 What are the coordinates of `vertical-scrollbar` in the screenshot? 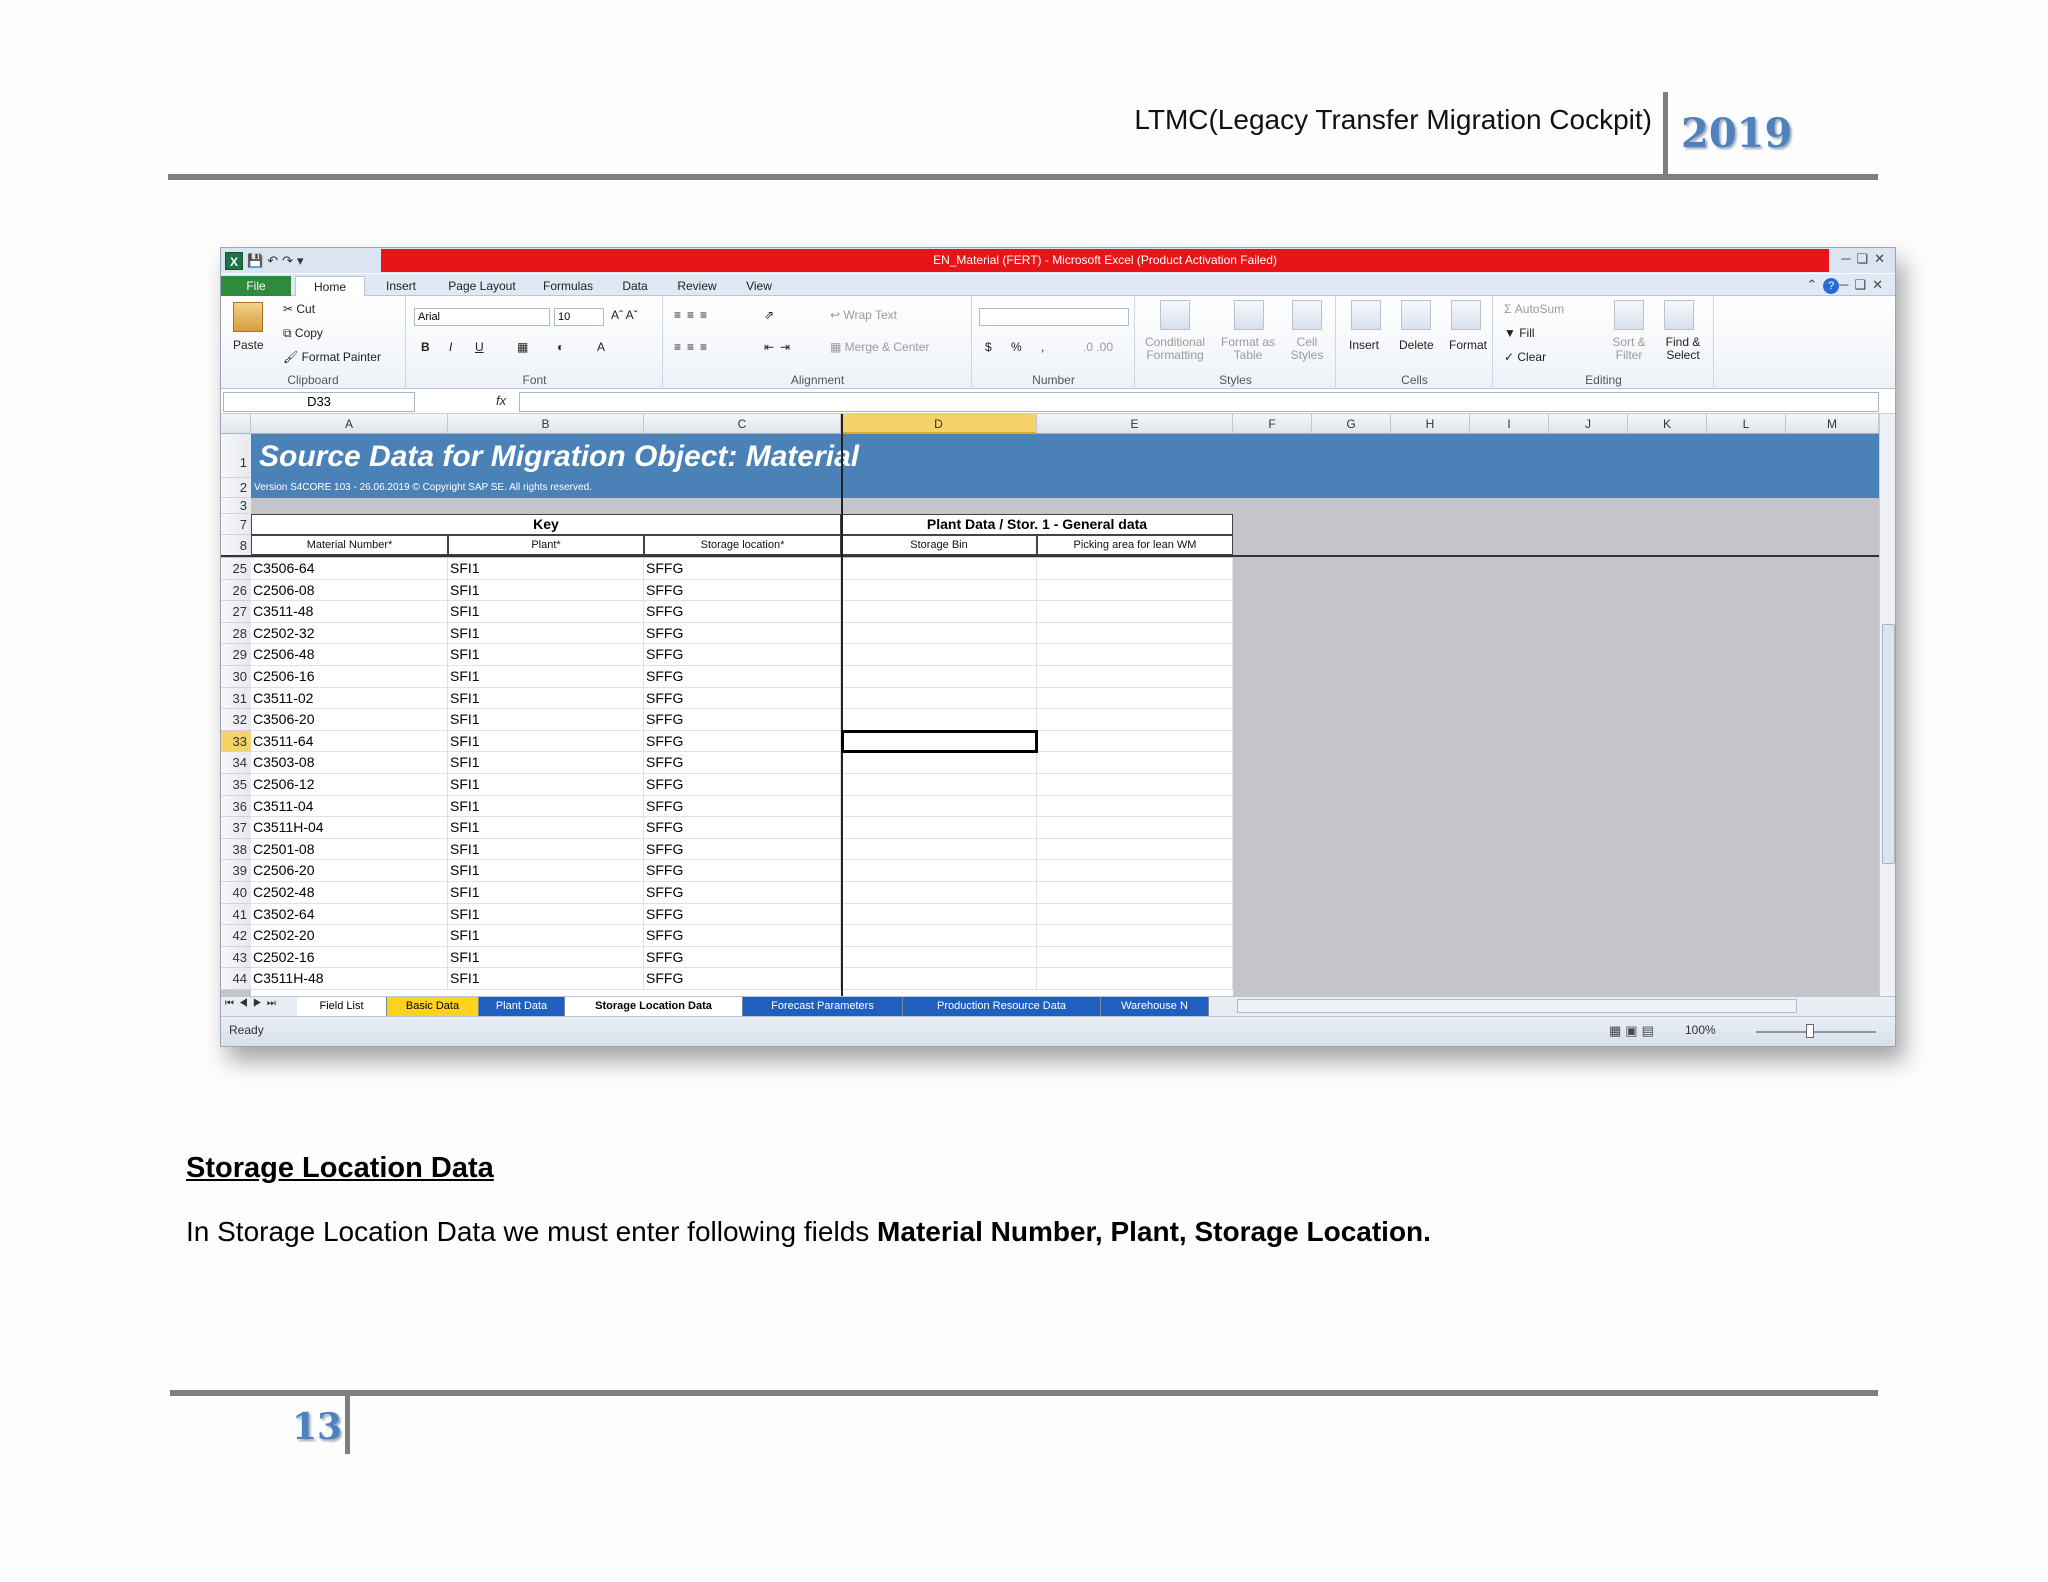 It's located at (1887, 705).